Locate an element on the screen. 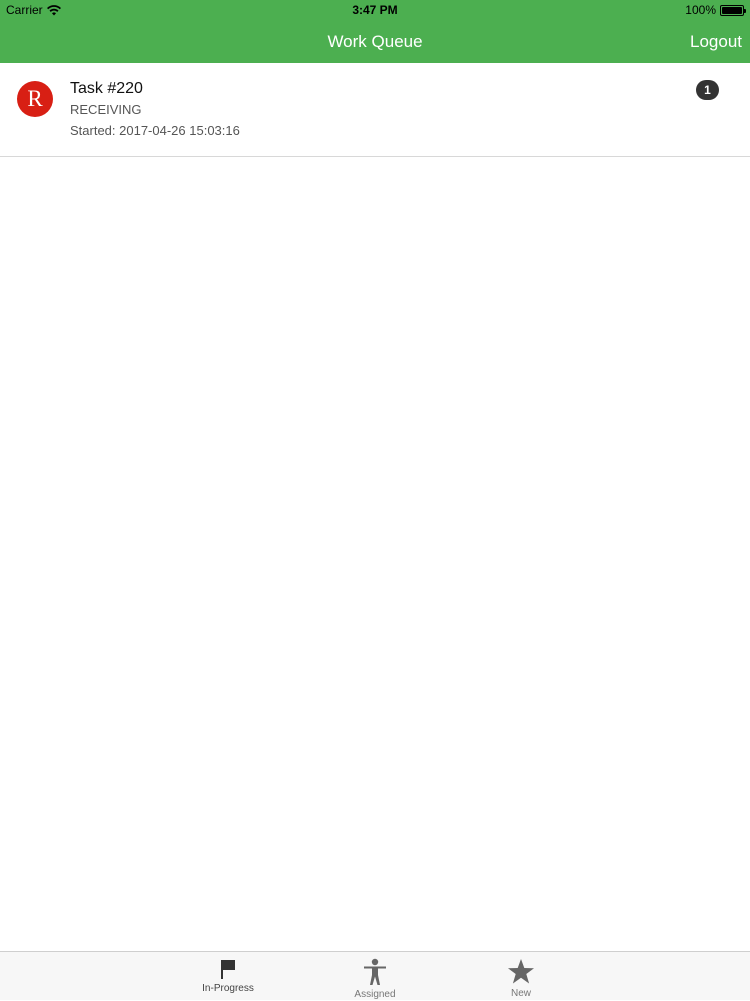  nav-bar: Work Queue Logout is located at coordinates (375, 41).